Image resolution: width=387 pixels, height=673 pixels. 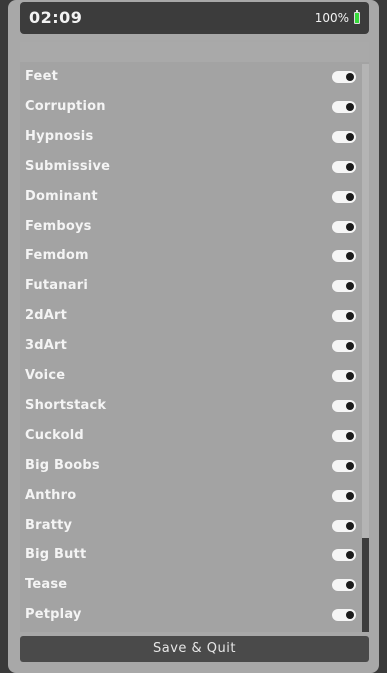 What do you see at coordinates (194, 526) in the screenshot?
I see `setting-row: Bratty` at bounding box center [194, 526].